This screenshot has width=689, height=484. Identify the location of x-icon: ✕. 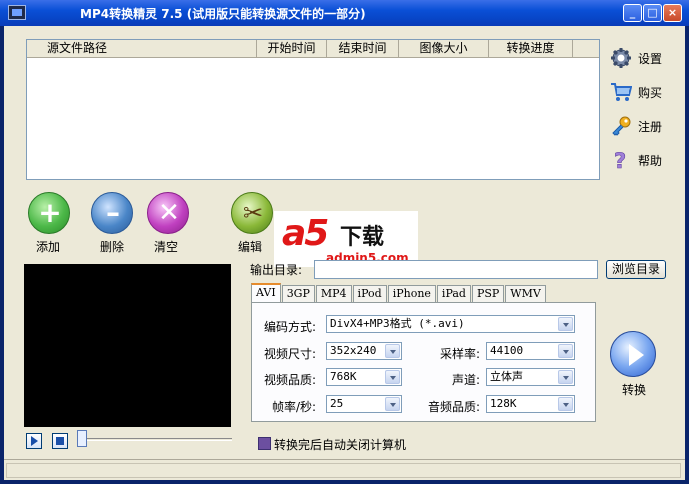
(169, 213).